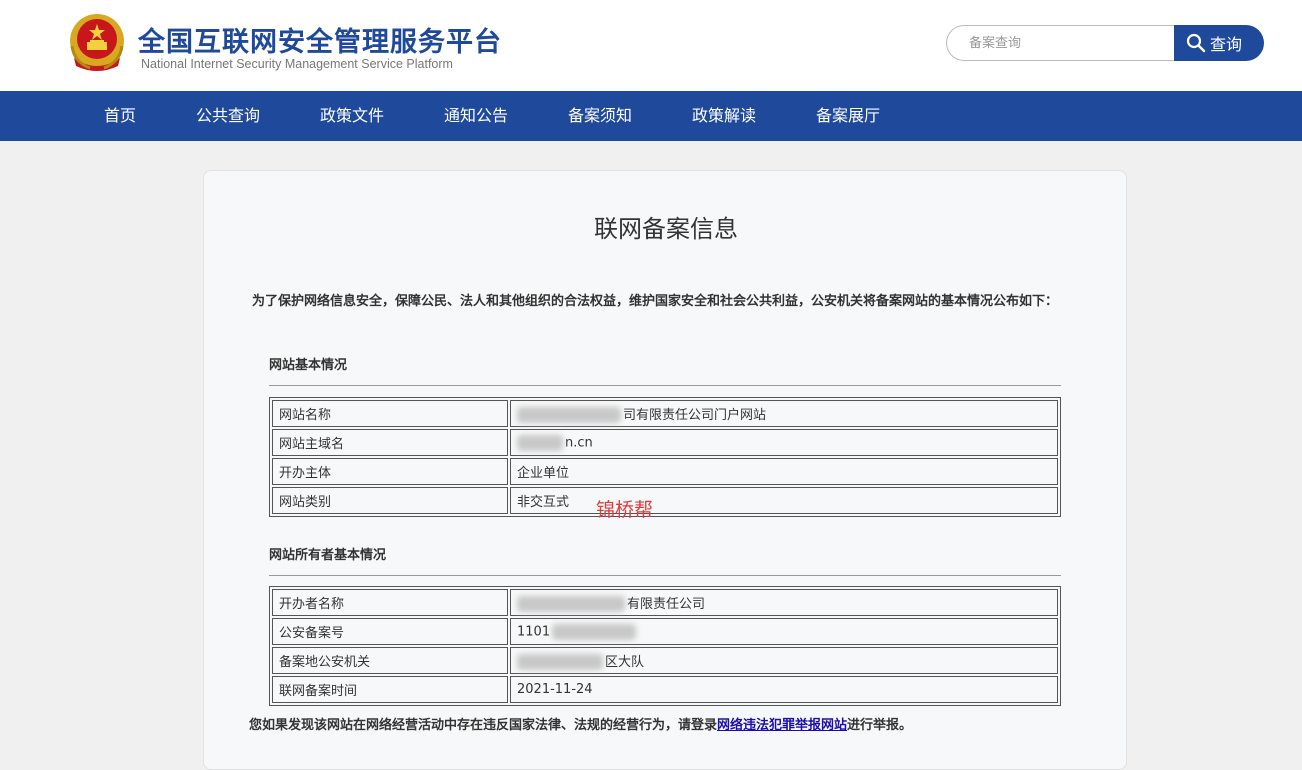  I want to click on table-row: 开办主体 企业单位, so click(665, 471).